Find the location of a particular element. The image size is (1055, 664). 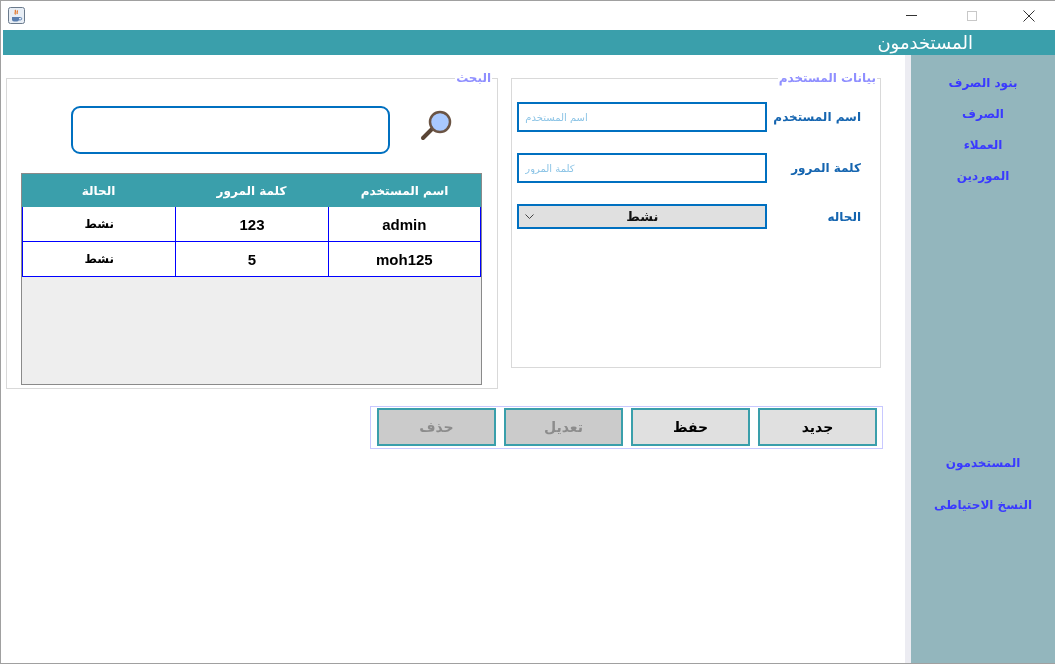

sidebar-item: بنود الصرف is located at coordinates (983, 83).